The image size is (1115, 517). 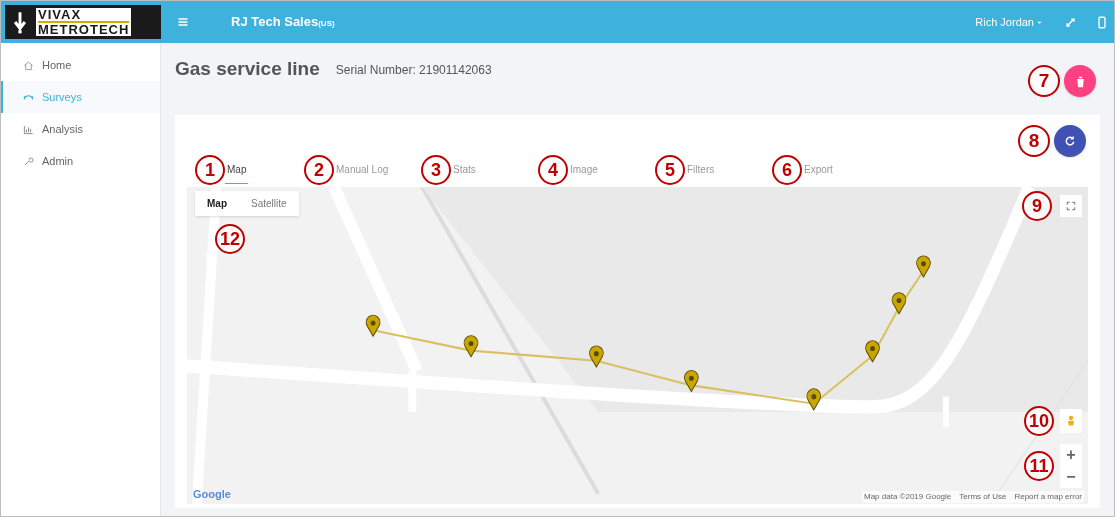 What do you see at coordinates (1034, 141) in the screenshot?
I see `callout-number: 8` at bounding box center [1034, 141].